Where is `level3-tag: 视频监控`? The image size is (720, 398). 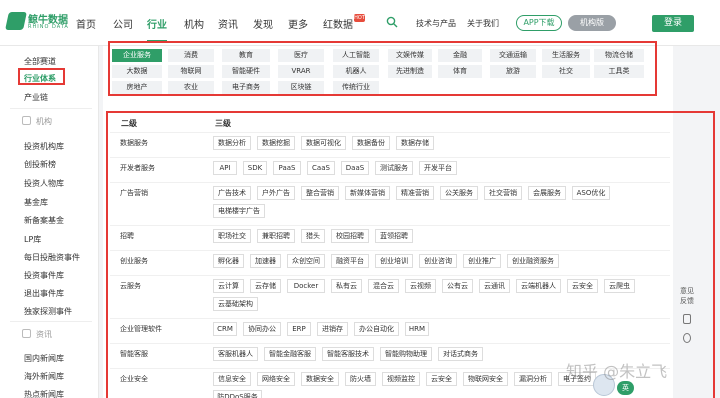 level3-tag: 视频监控 is located at coordinates (401, 379).